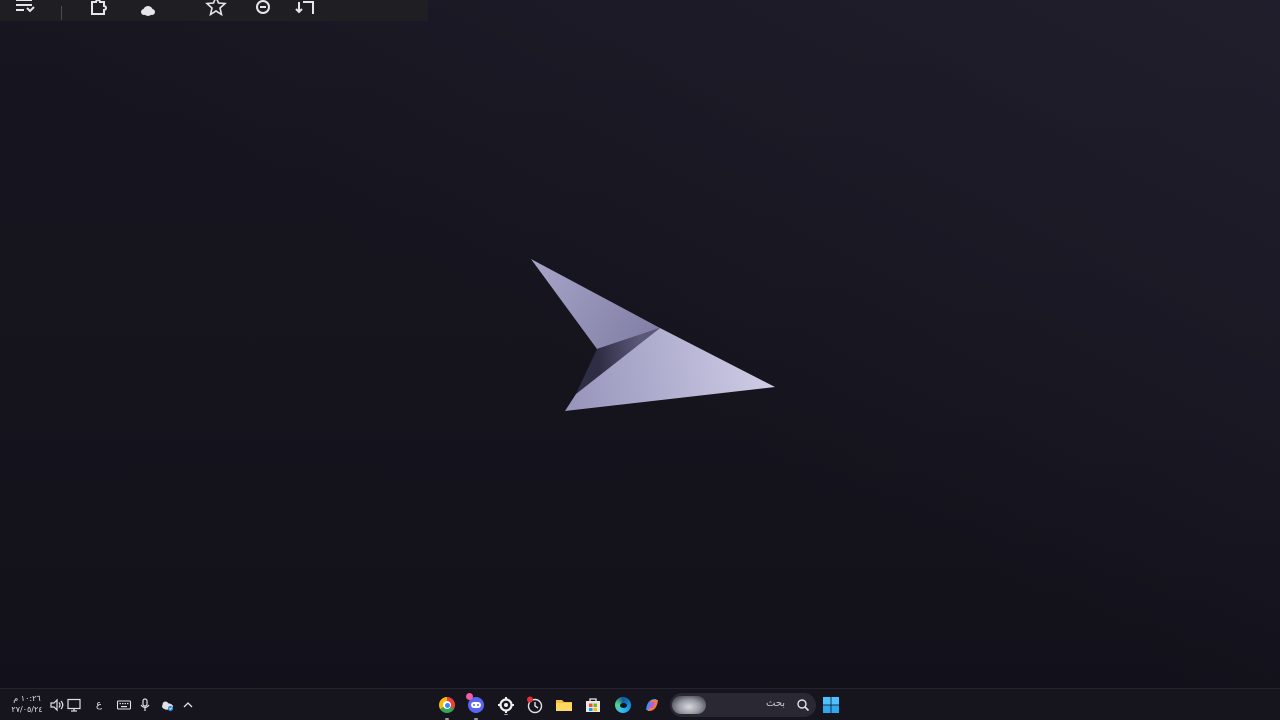 This screenshot has width=1280, height=720. What do you see at coordinates (689, 705) in the screenshot?
I see `search-highlight-image` at bounding box center [689, 705].